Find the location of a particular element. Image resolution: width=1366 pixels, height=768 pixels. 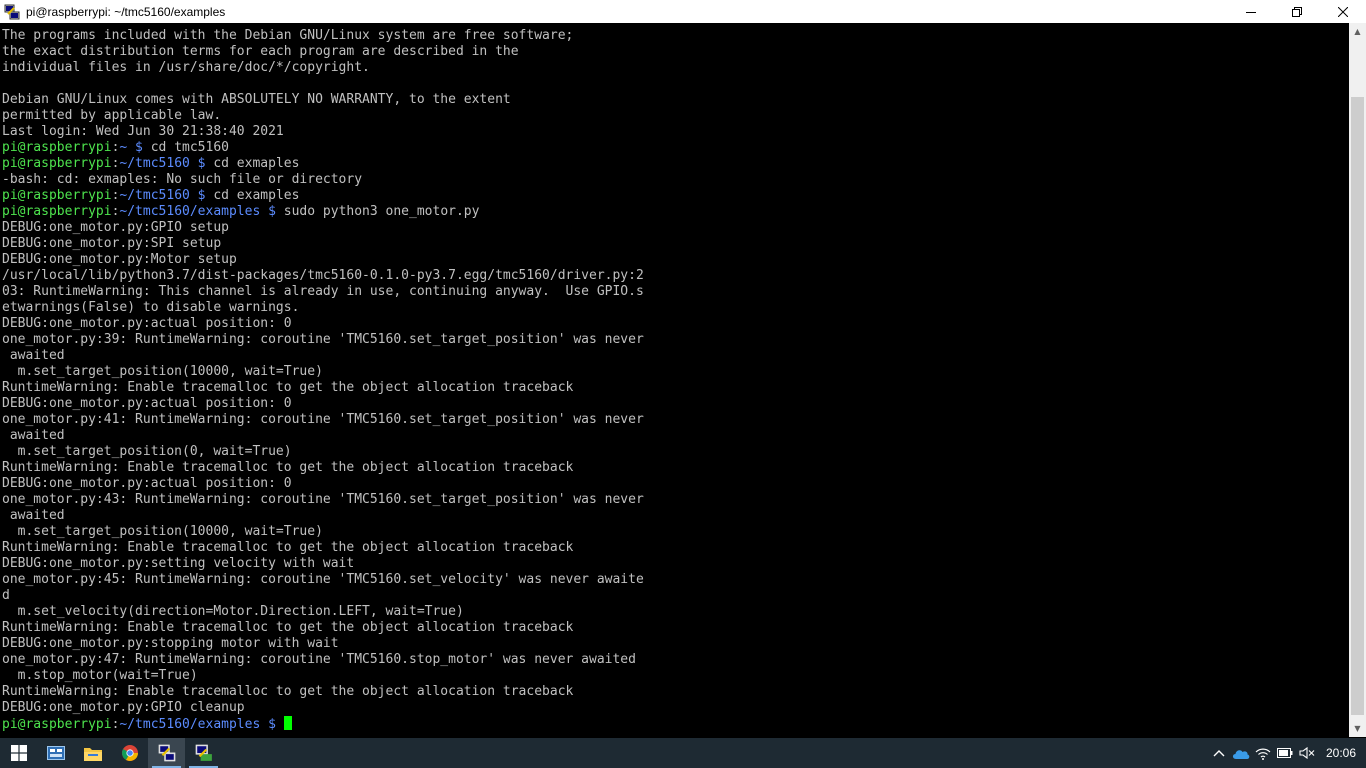

triangle-up-icon: ▲ is located at coordinates (1357, 31).